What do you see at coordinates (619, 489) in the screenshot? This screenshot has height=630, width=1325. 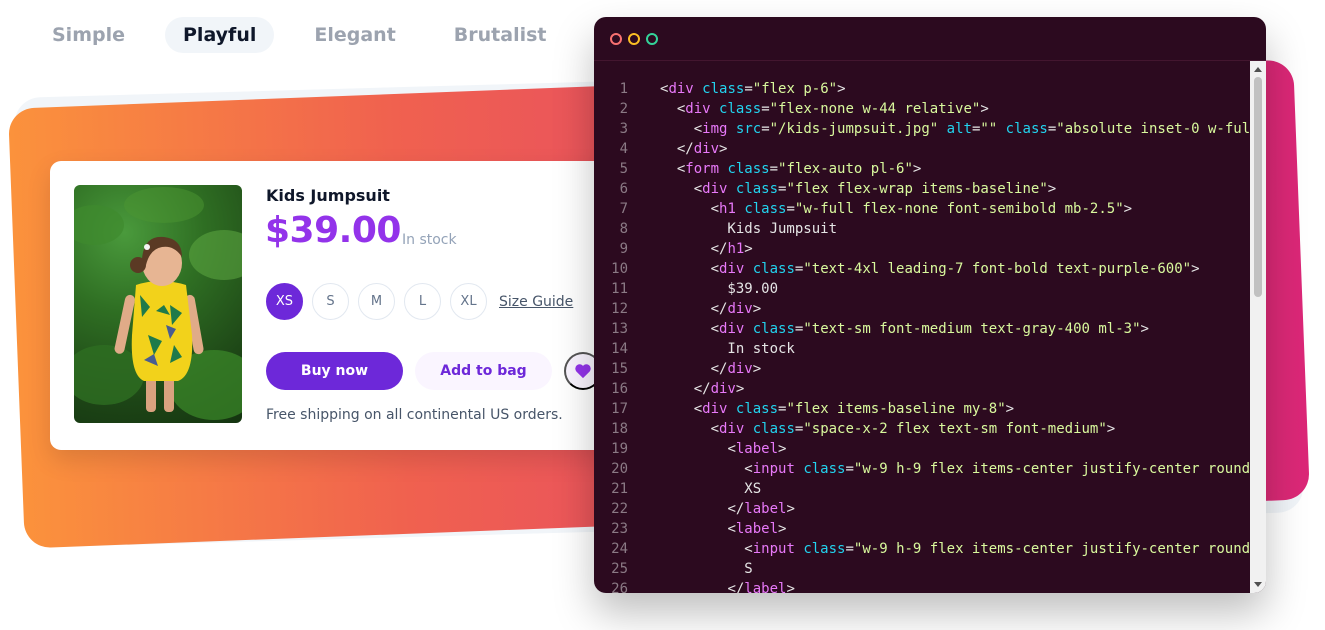 I see `line-number: 21` at bounding box center [619, 489].